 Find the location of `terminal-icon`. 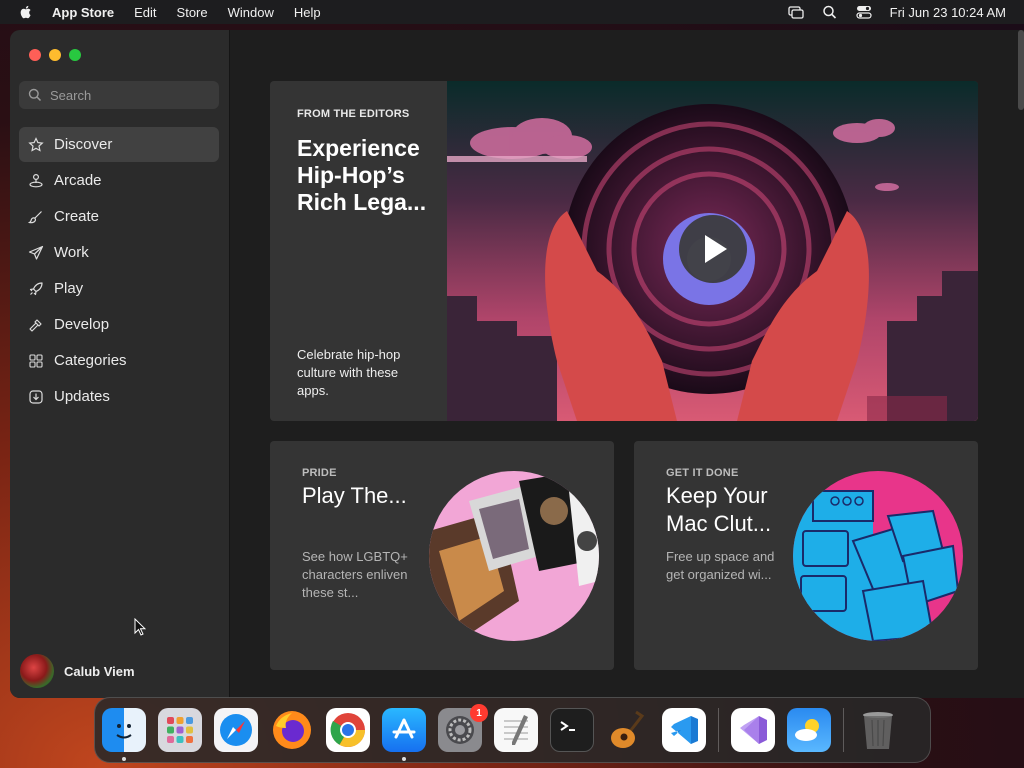

terminal-icon is located at coordinates (572, 730).